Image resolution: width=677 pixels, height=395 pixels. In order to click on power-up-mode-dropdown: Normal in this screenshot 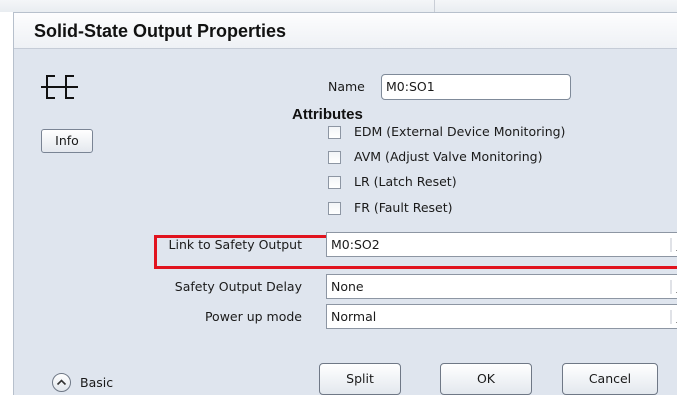, I will do `click(501, 316)`.